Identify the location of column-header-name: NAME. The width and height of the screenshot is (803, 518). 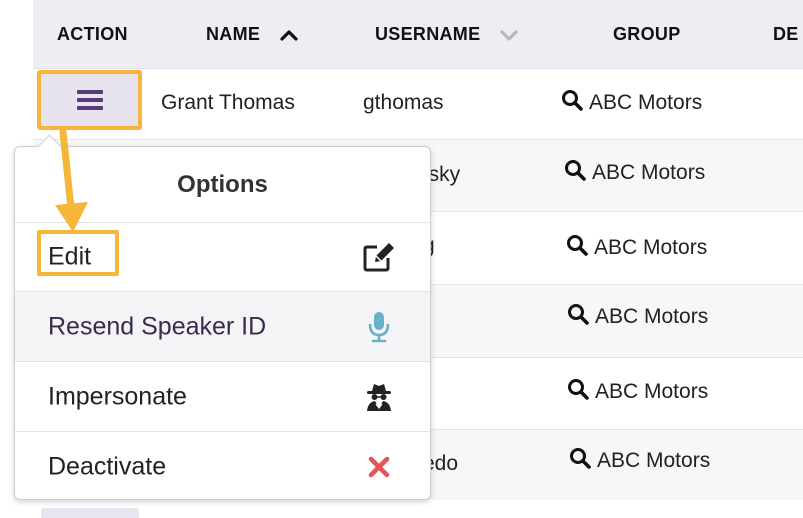
(252, 35).